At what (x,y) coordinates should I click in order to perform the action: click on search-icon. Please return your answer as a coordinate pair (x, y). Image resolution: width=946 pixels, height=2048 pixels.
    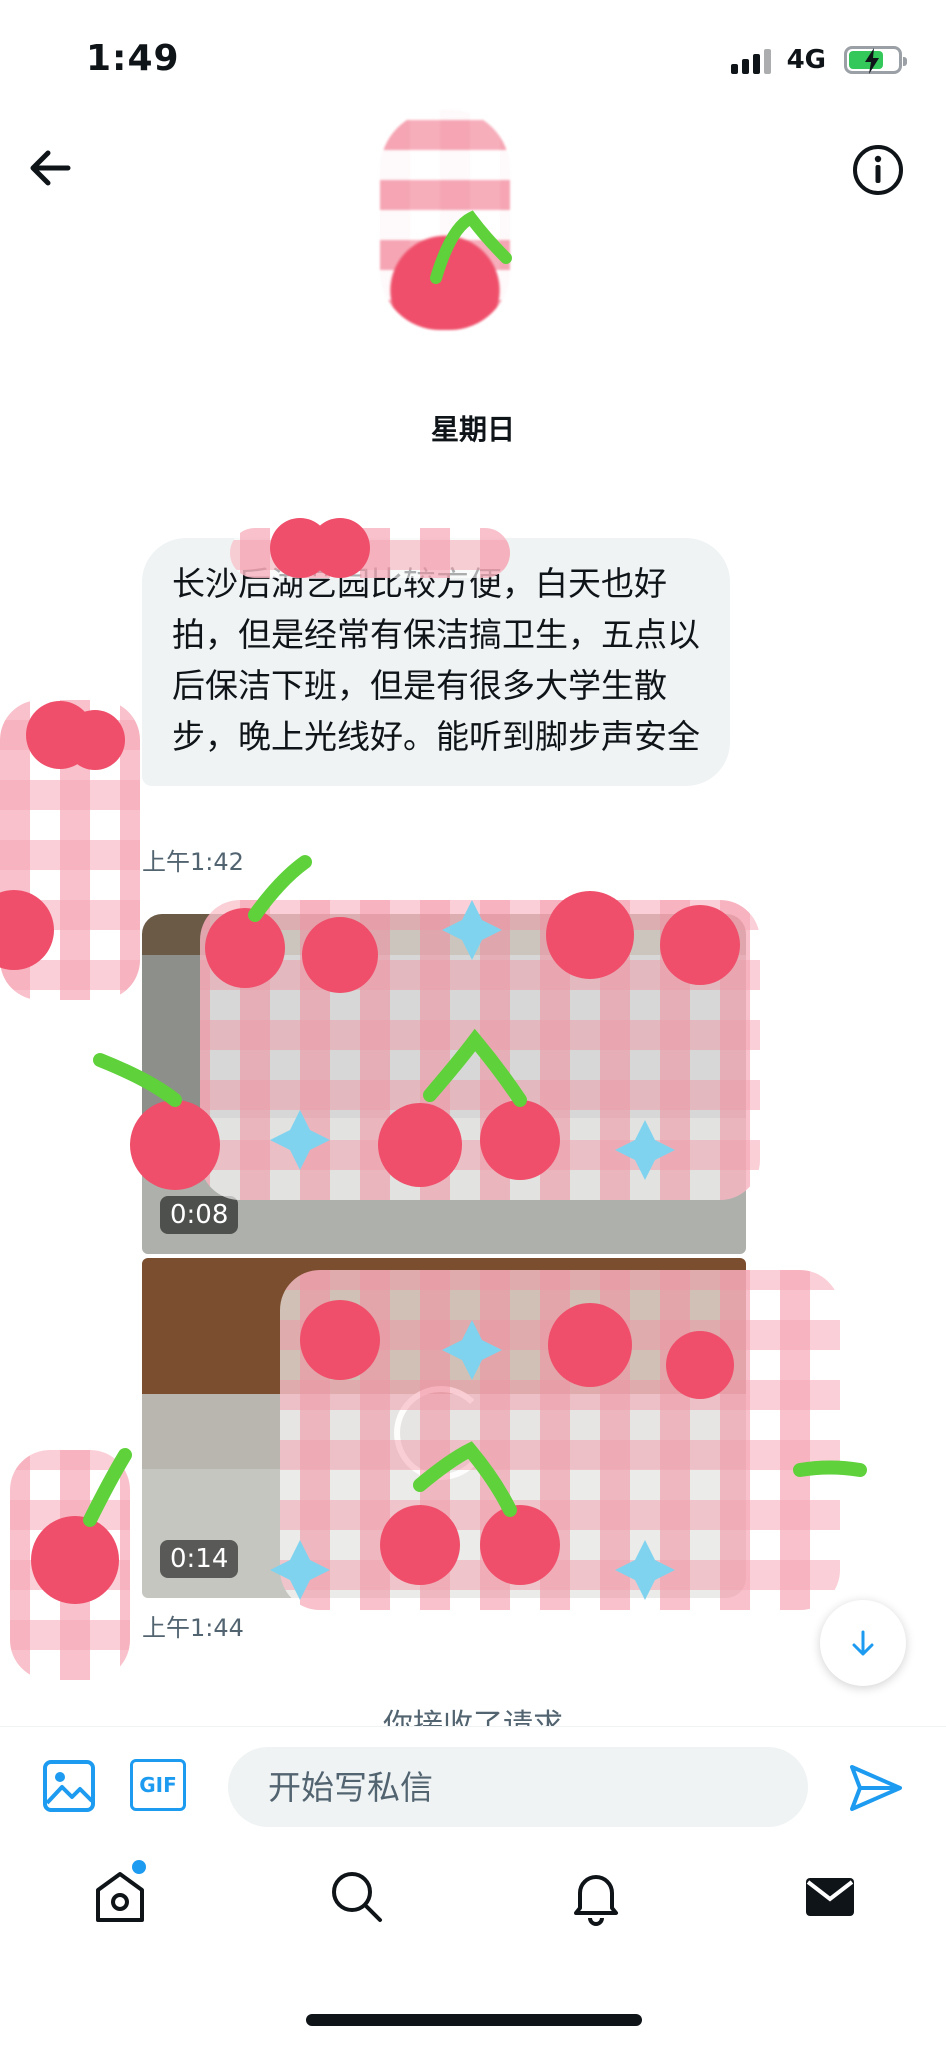
    Looking at the image, I should click on (357, 1897).